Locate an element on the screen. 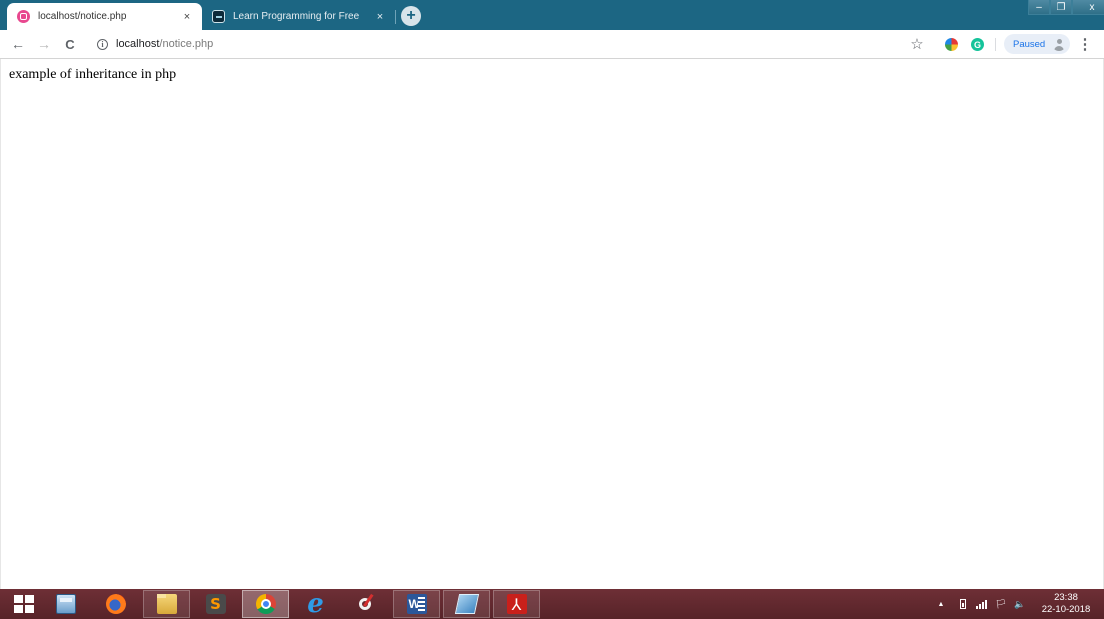 This screenshot has height=619, width=1104. action-center-flag-icon: 🏳 is located at coordinates (1001, 604).